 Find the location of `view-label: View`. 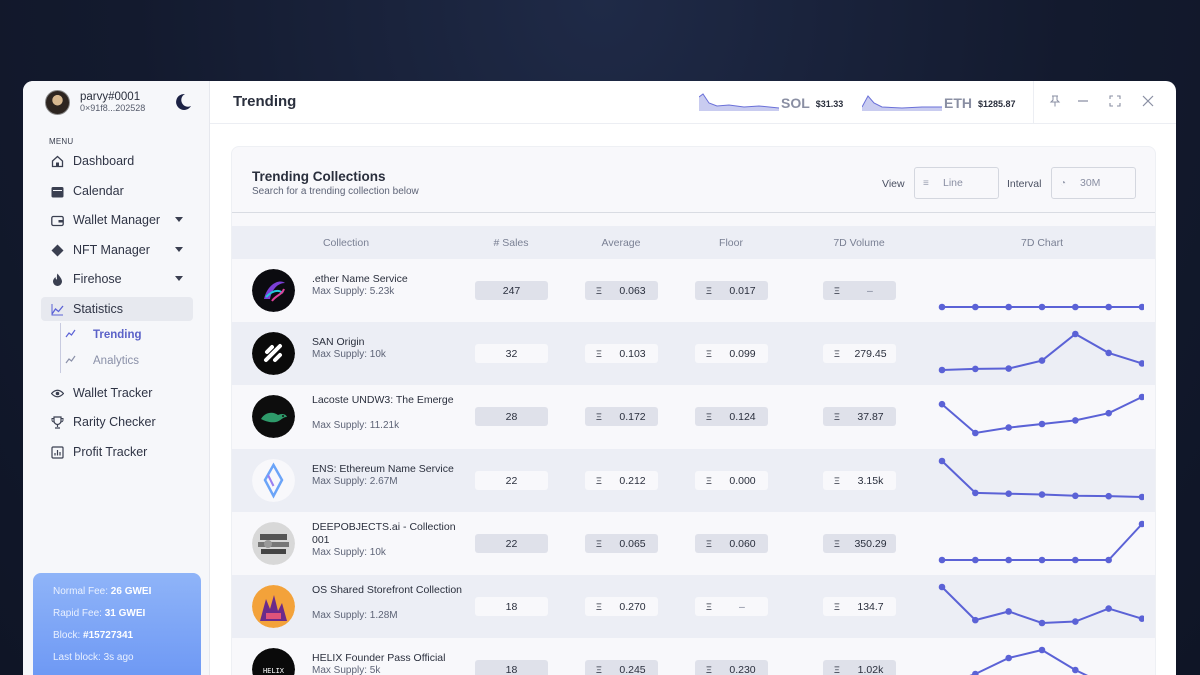

view-label: View is located at coordinates (893, 184).